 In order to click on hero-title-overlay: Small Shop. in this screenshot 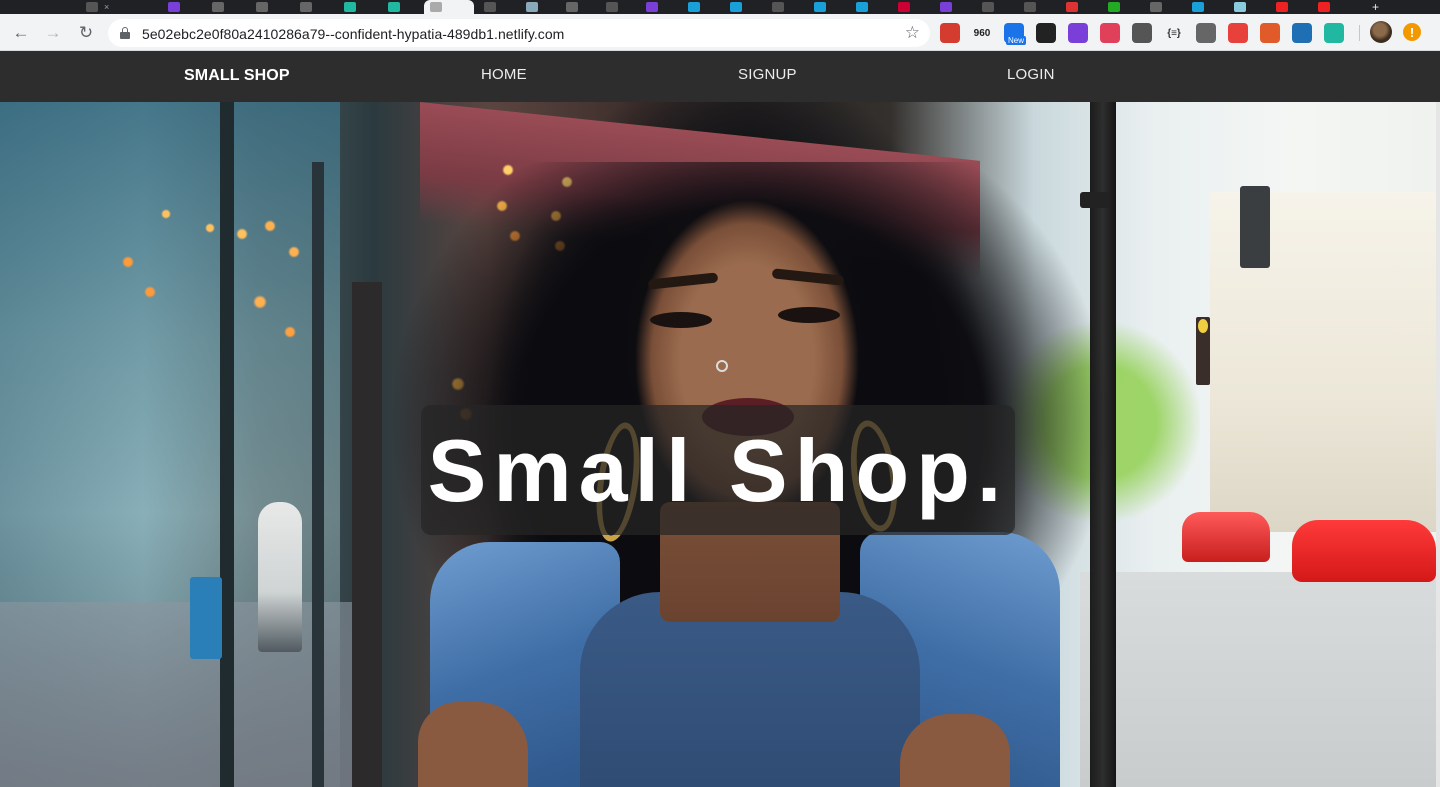, I will do `click(718, 470)`.